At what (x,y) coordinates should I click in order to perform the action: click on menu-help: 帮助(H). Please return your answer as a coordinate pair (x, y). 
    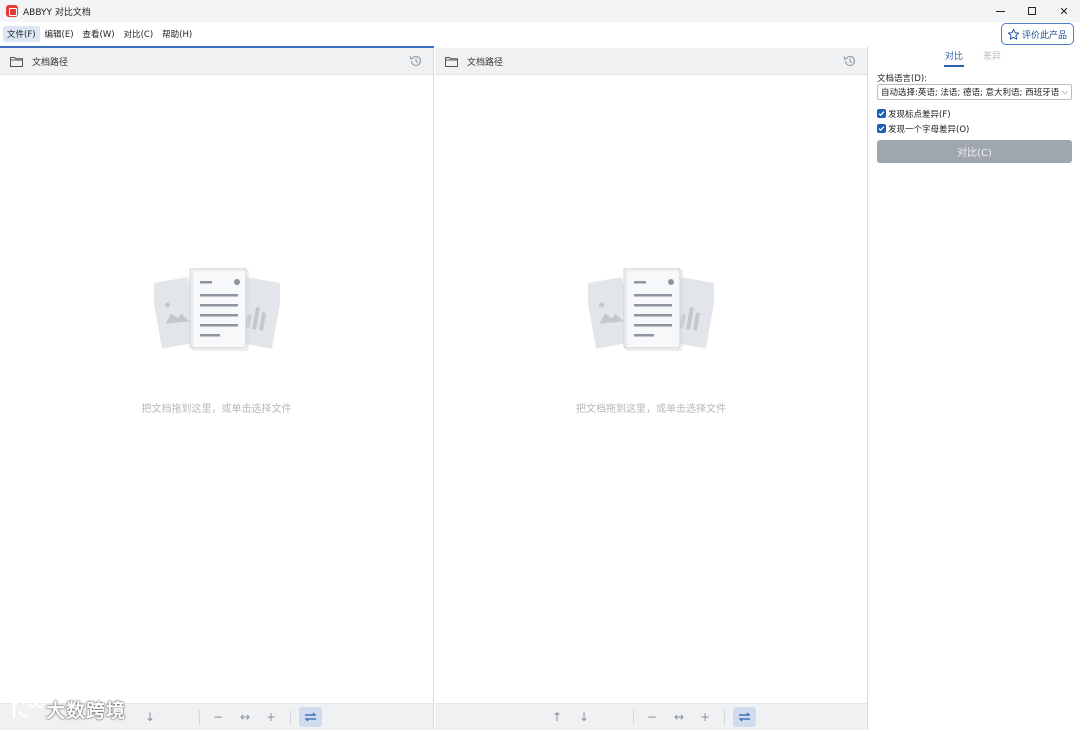
    Looking at the image, I should click on (177, 34).